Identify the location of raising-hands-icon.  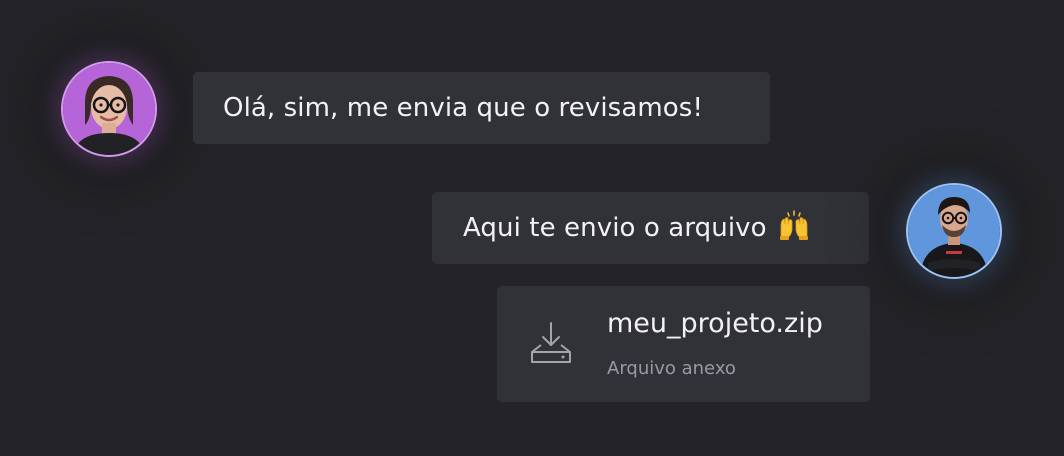
(794, 228).